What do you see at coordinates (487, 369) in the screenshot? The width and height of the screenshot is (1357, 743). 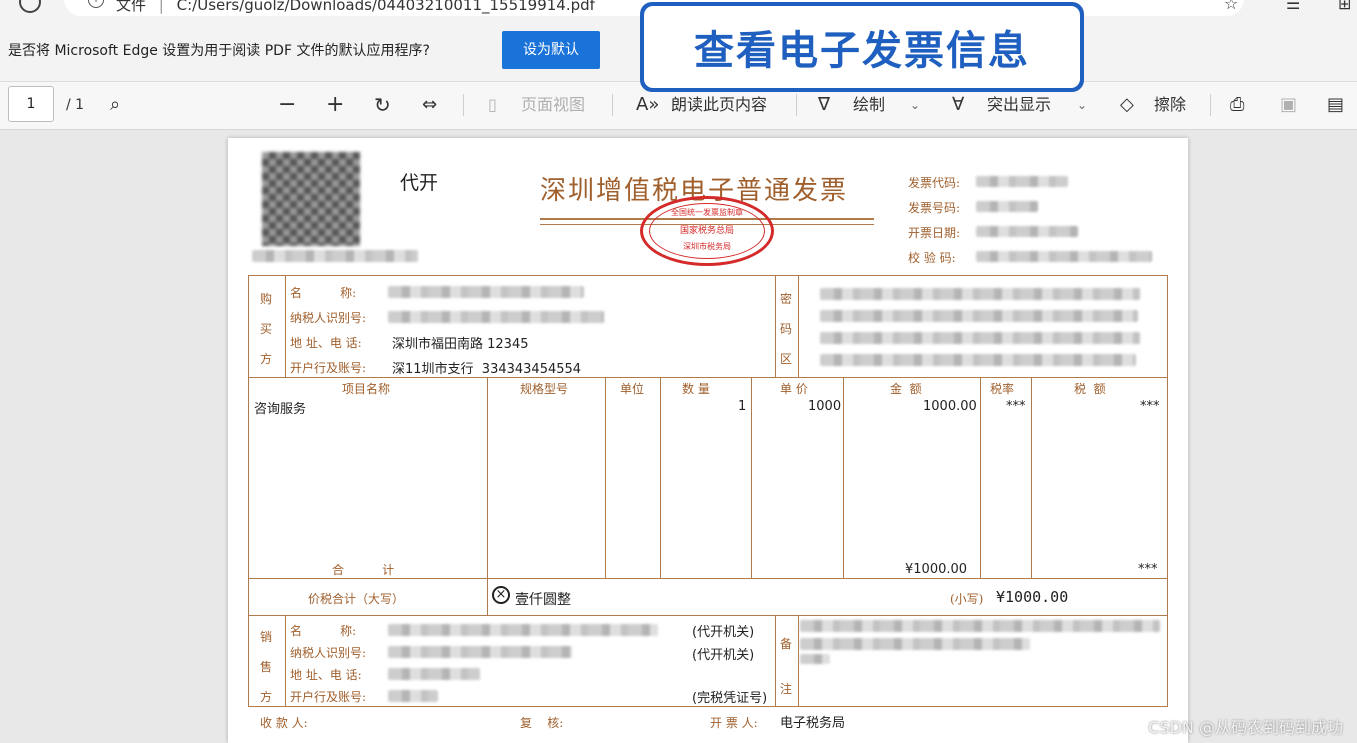 I see `buyer-bank-value: 深11圳市支行 334343454554` at bounding box center [487, 369].